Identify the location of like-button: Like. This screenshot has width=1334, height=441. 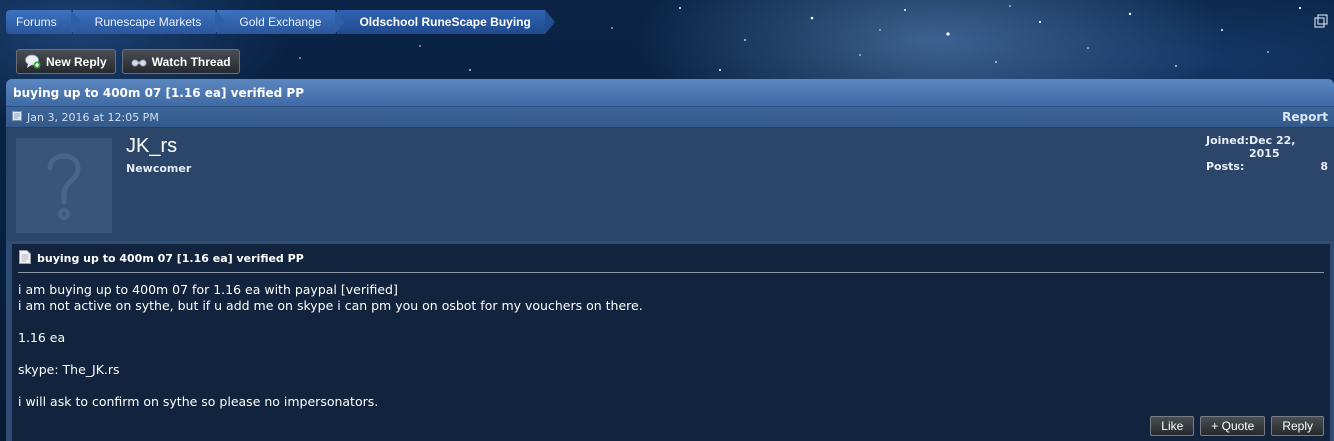
(1172, 426).